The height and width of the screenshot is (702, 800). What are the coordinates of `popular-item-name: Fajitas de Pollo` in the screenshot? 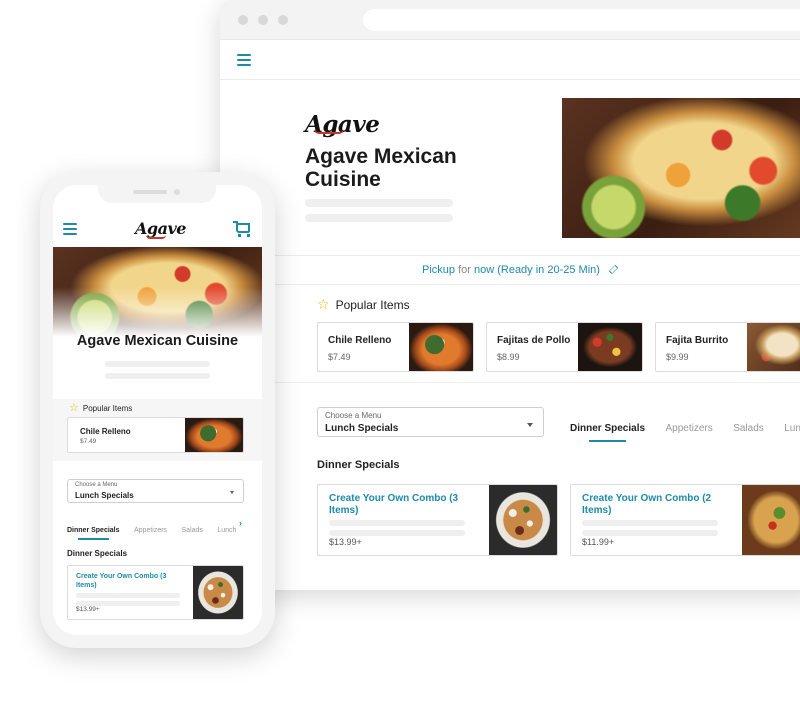 It's located at (534, 340).